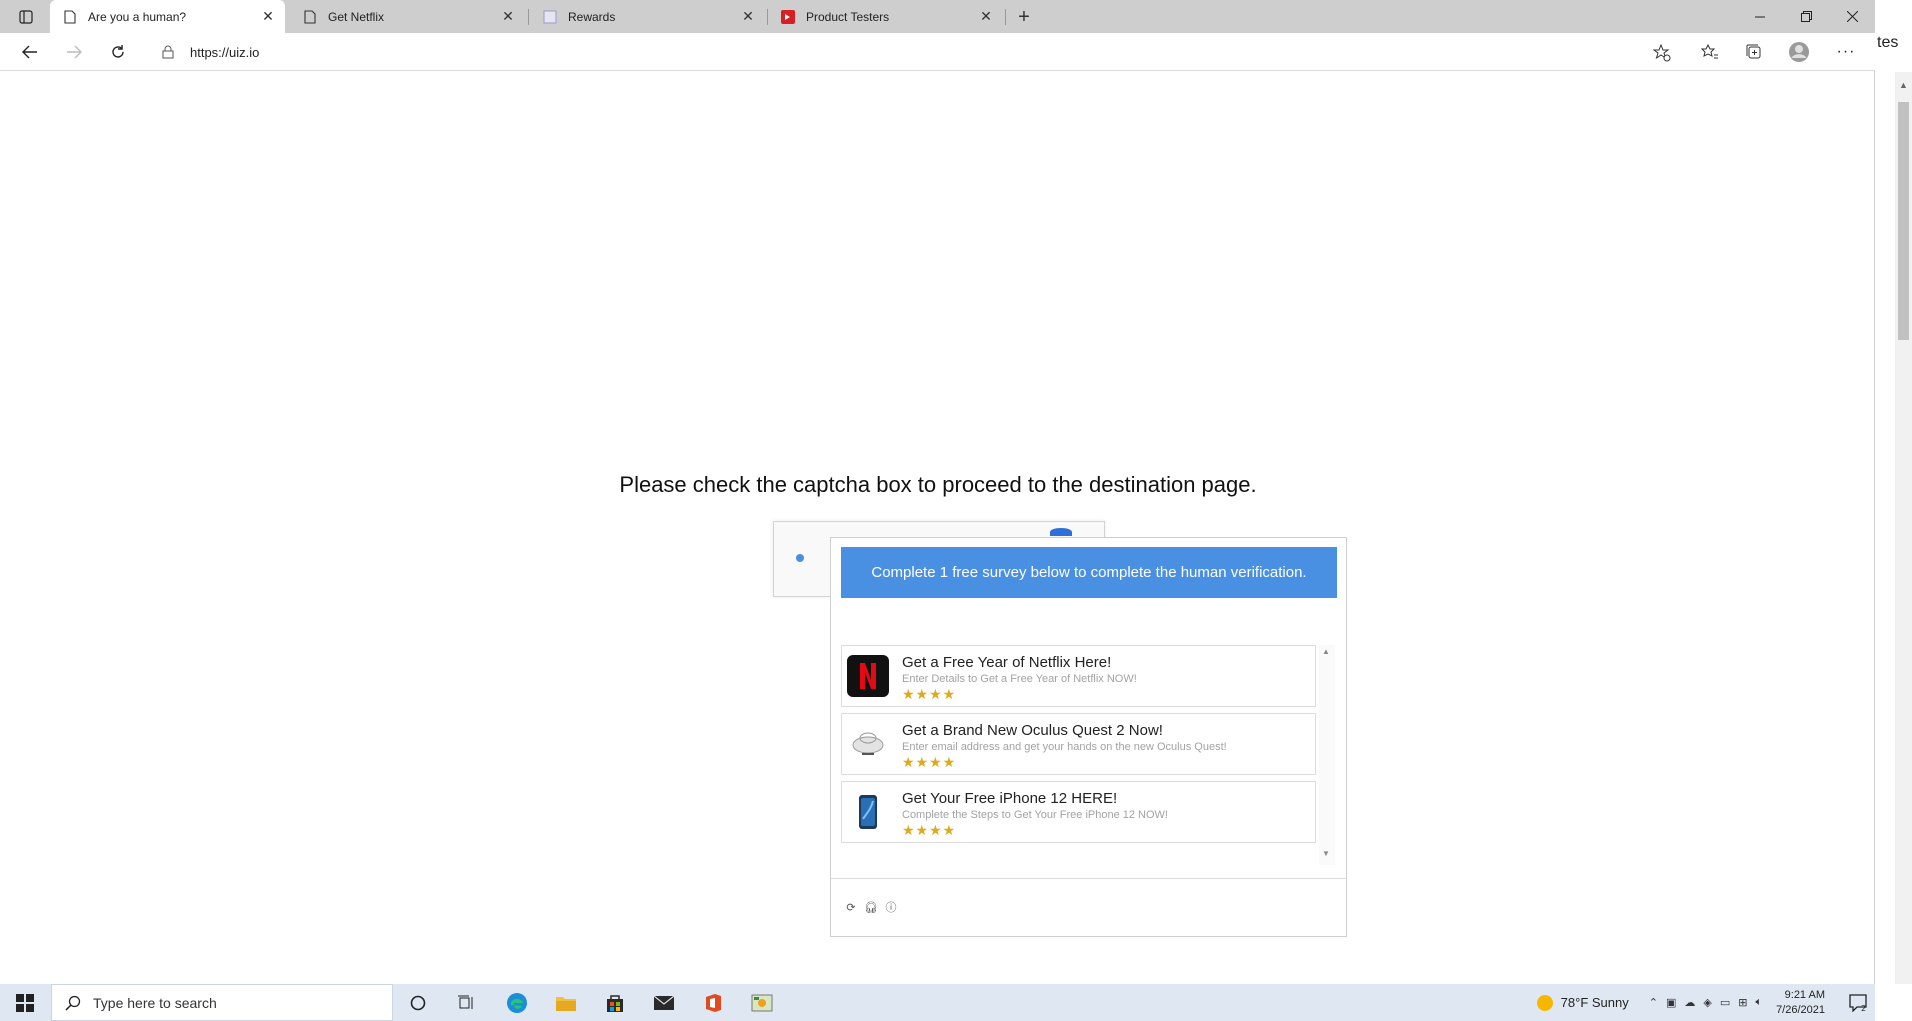 This screenshot has height=1021, width=1912. Describe the element at coordinates (916, 52) in the screenshot. I see `address-bar: https://uiz.io` at that location.